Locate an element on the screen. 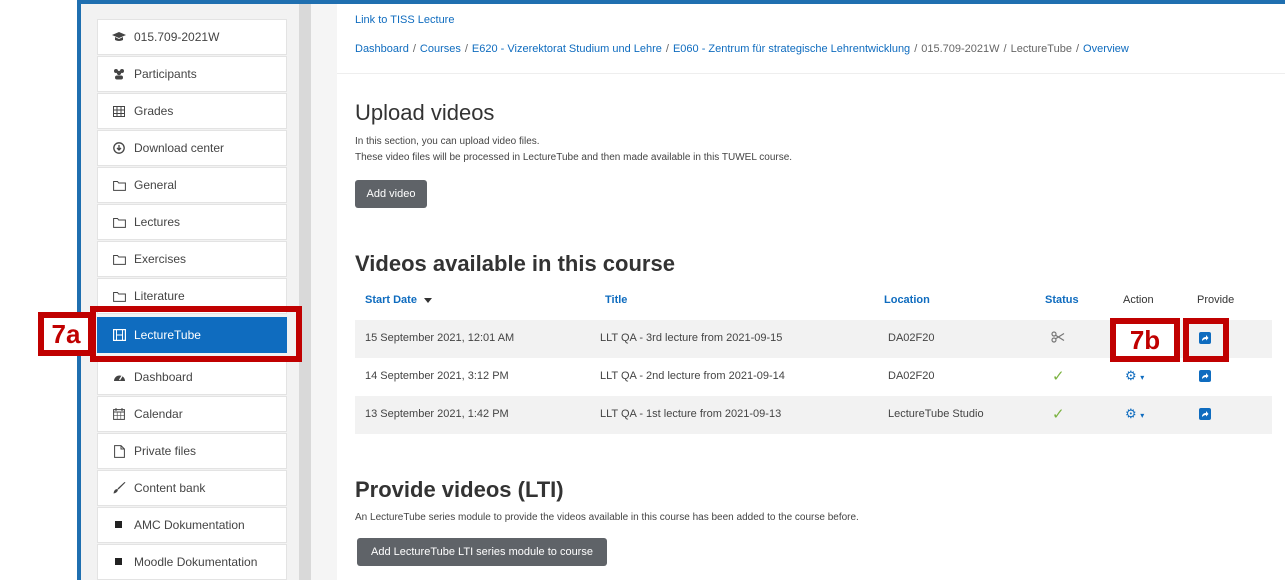  sidebar-item-exercises: Exercises is located at coordinates (192, 259).